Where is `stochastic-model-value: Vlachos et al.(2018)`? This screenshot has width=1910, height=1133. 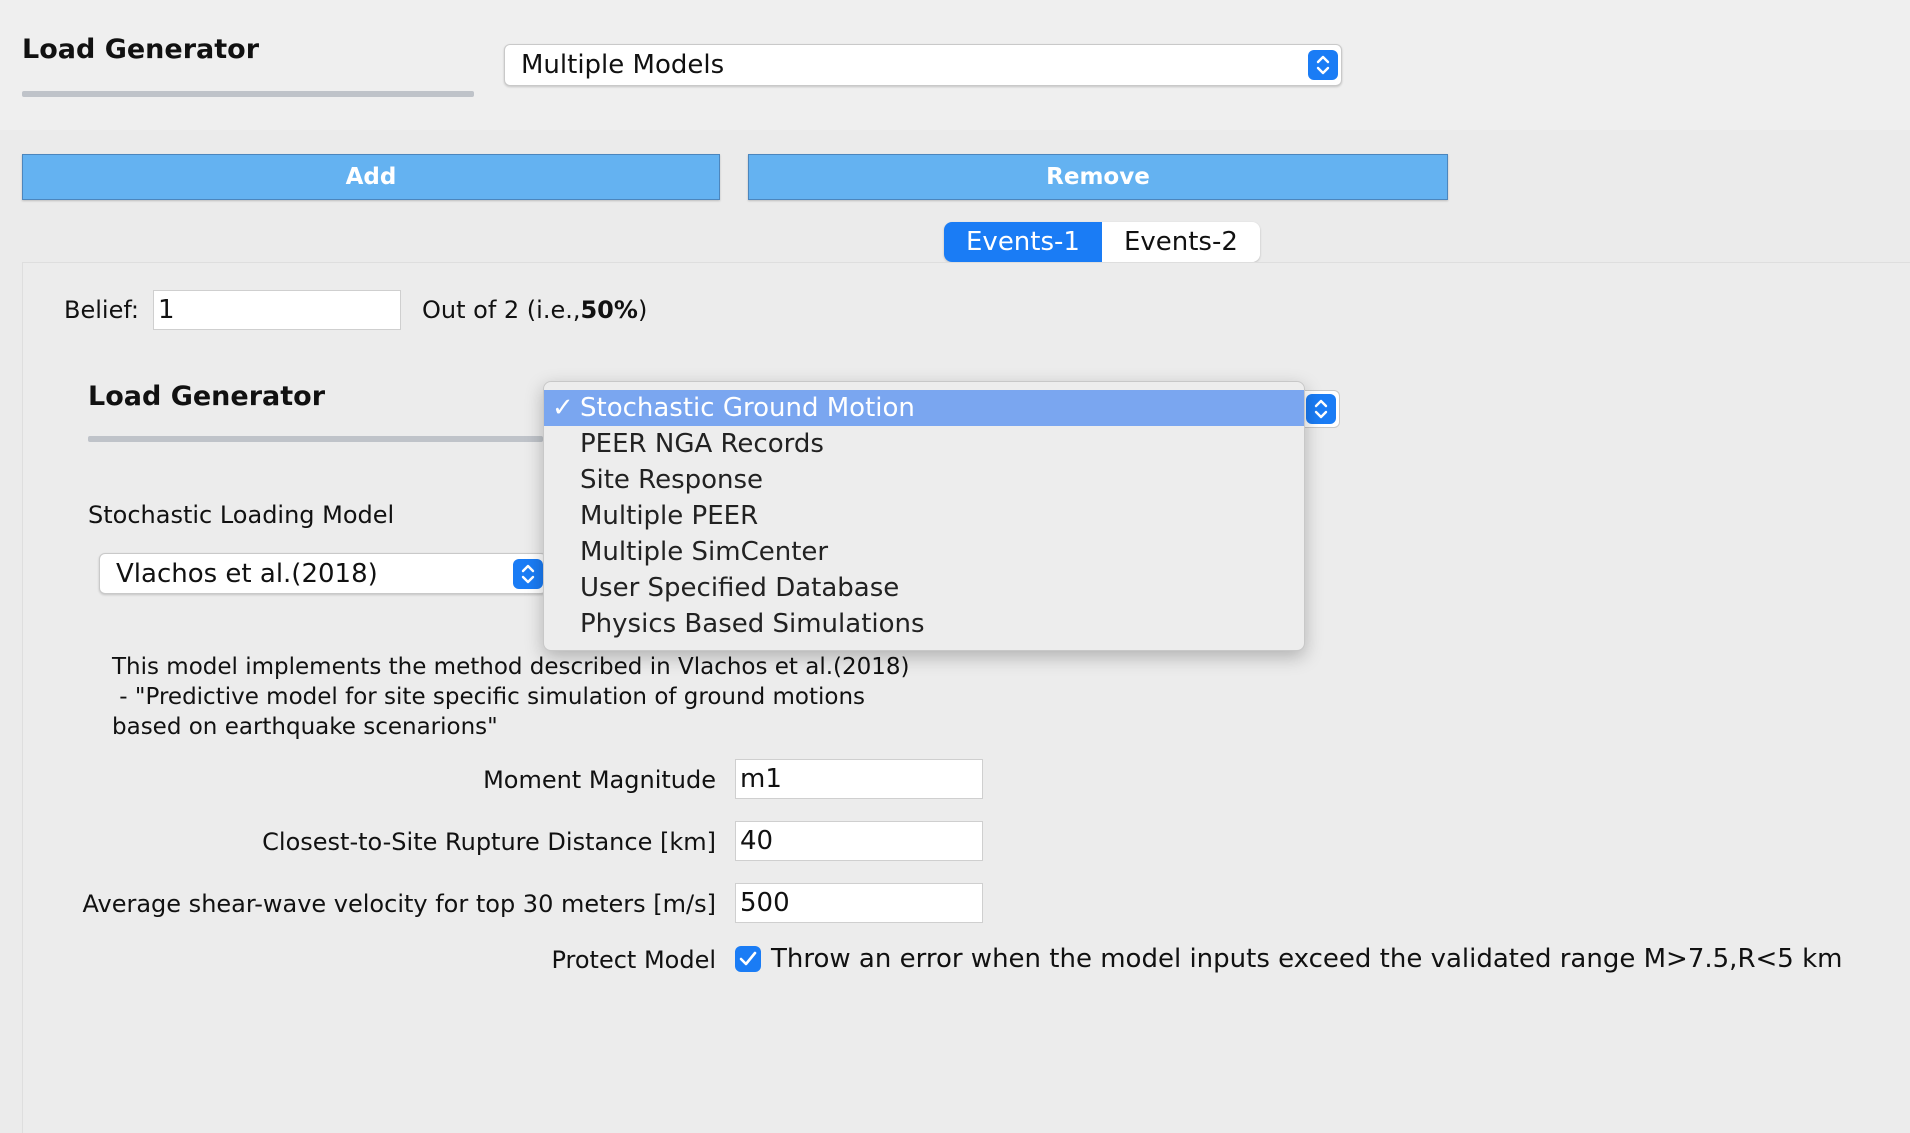
stochastic-model-value: Vlachos et al.(2018) is located at coordinates (247, 573).